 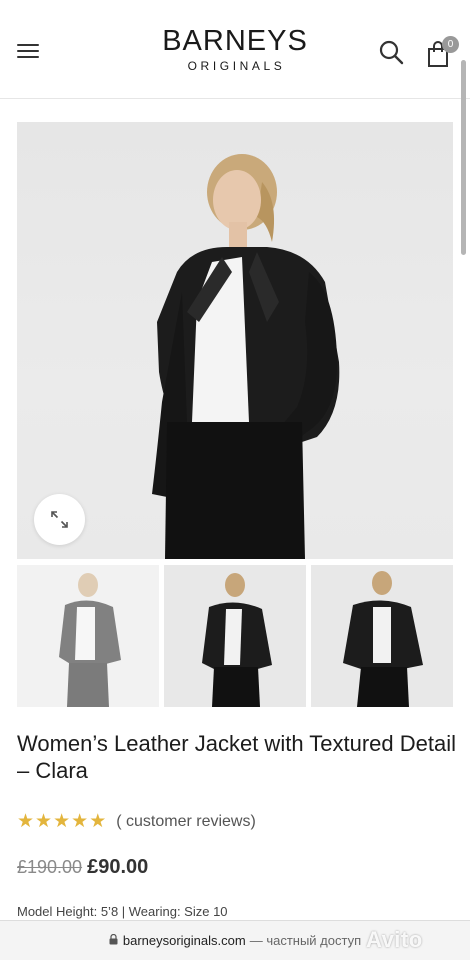 I want to click on site-header: BARNEYS ORIGINALS 0, so click(x=235, y=49).